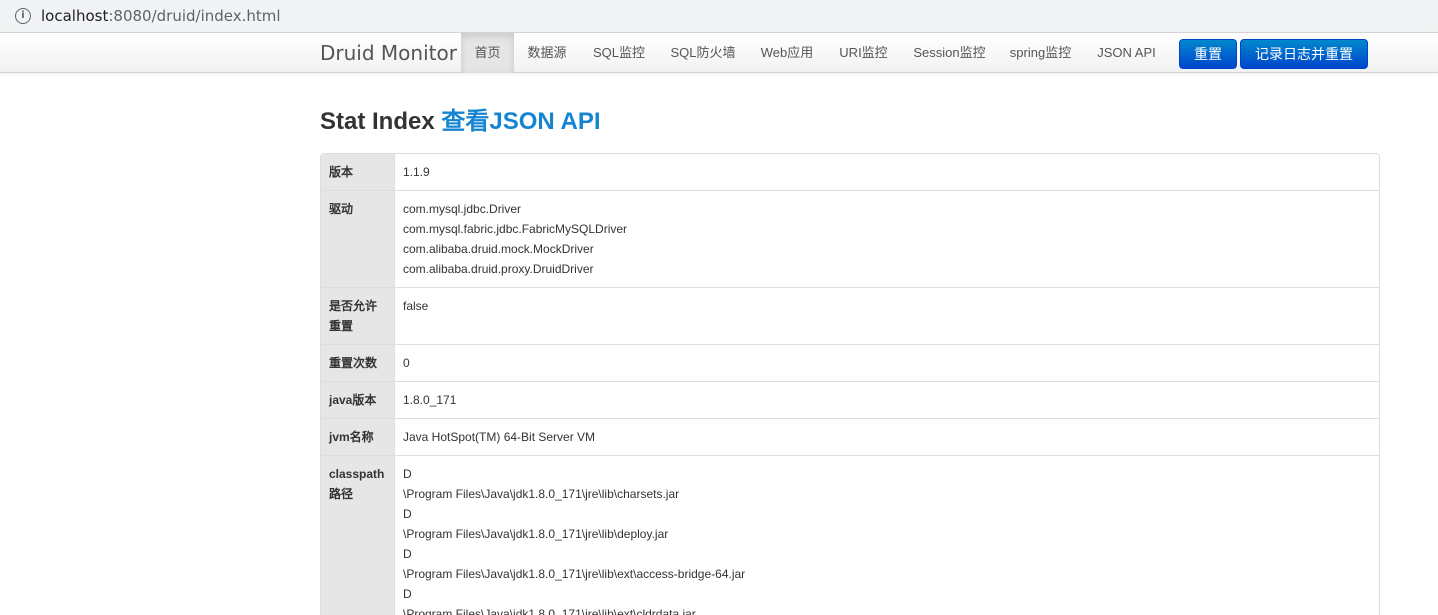 The width and height of the screenshot is (1438, 615). Describe the element at coordinates (1040, 53) in the screenshot. I see `nav-item-spring-monitor: spring监控` at that location.